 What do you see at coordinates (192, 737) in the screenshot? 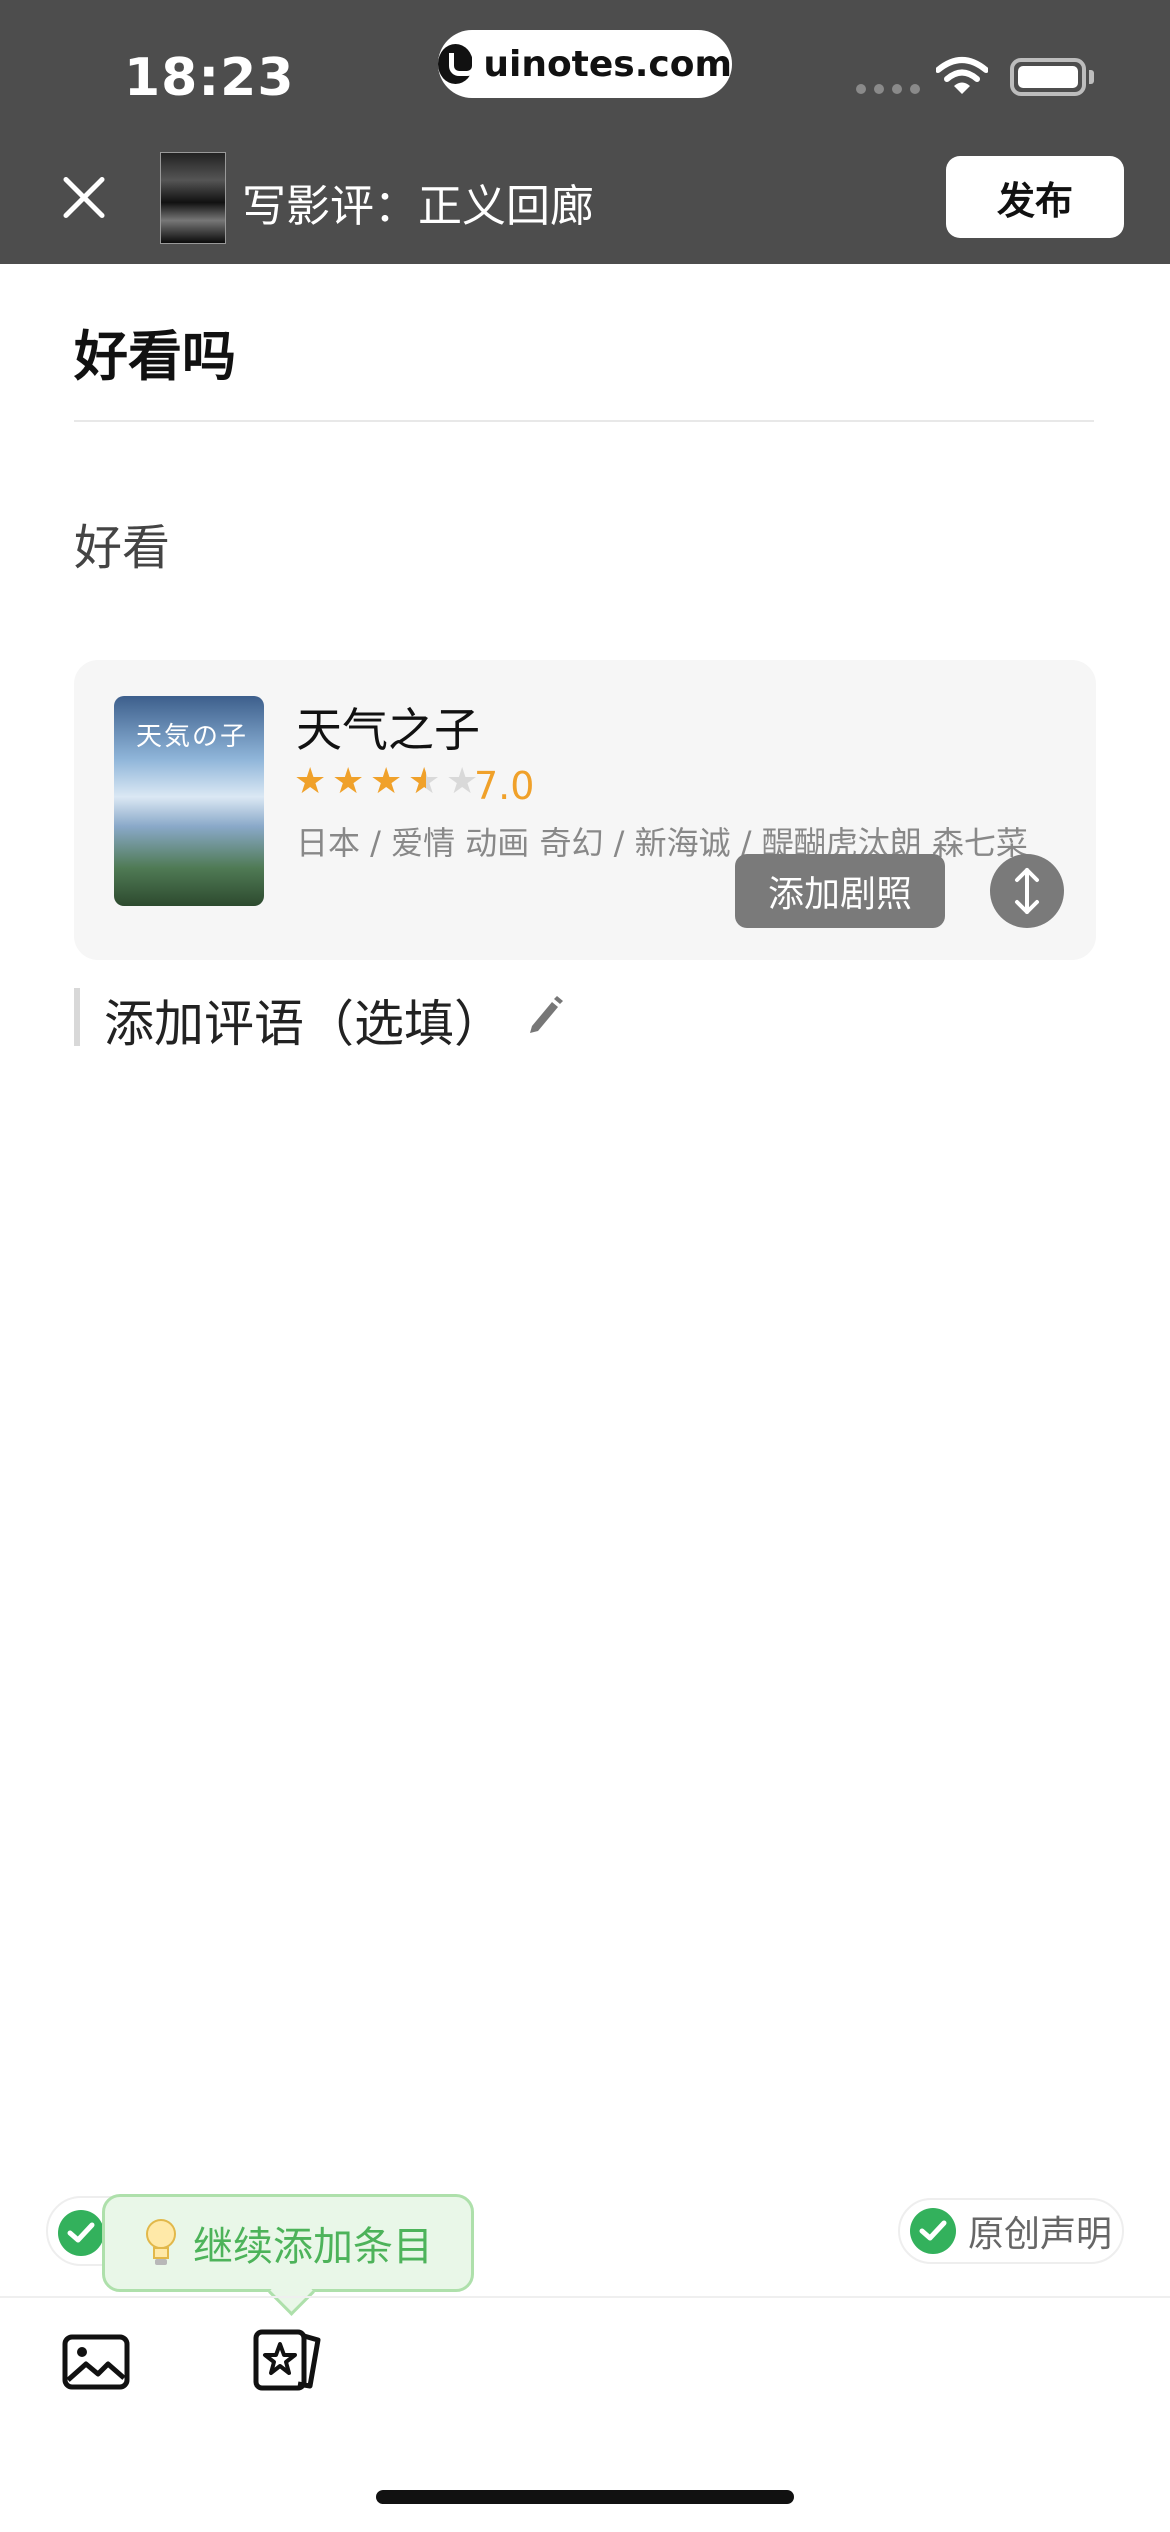
I see `poster-caption: 天気の子` at bounding box center [192, 737].